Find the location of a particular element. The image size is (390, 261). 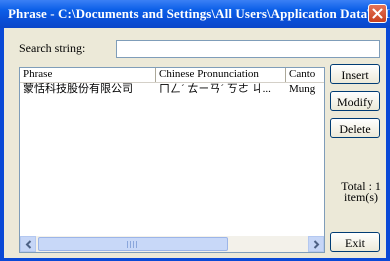

cell-canto: Mung is located at coordinates (302, 89).